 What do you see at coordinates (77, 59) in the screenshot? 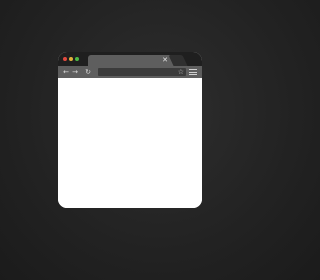
I see `maximize-window-button` at bounding box center [77, 59].